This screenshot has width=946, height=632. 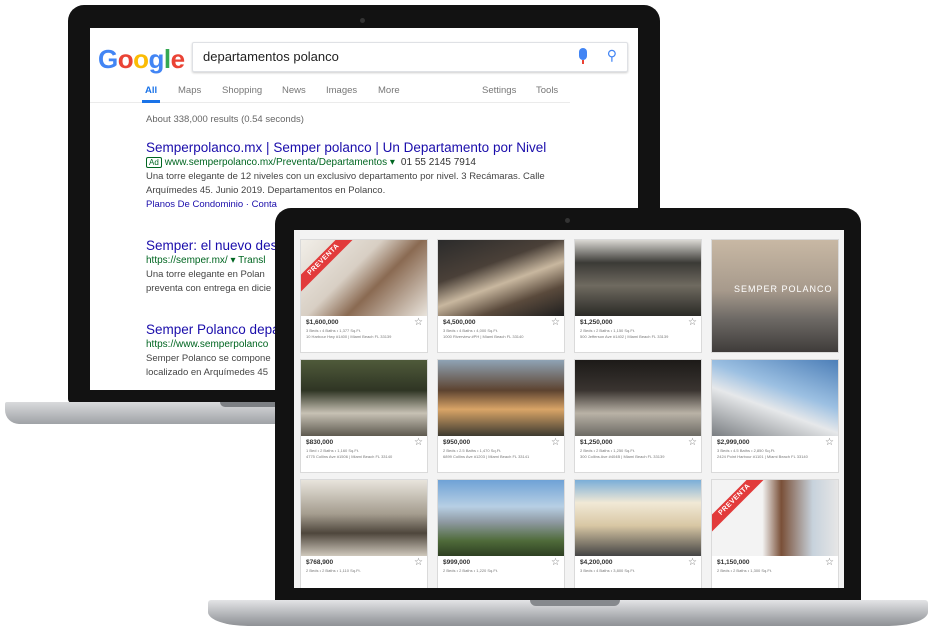 What do you see at coordinates (225, 119) in the screenshot?
I see `result-stats: About 338,000 results (0.54 seconds)` at bounding box center [225, 119].